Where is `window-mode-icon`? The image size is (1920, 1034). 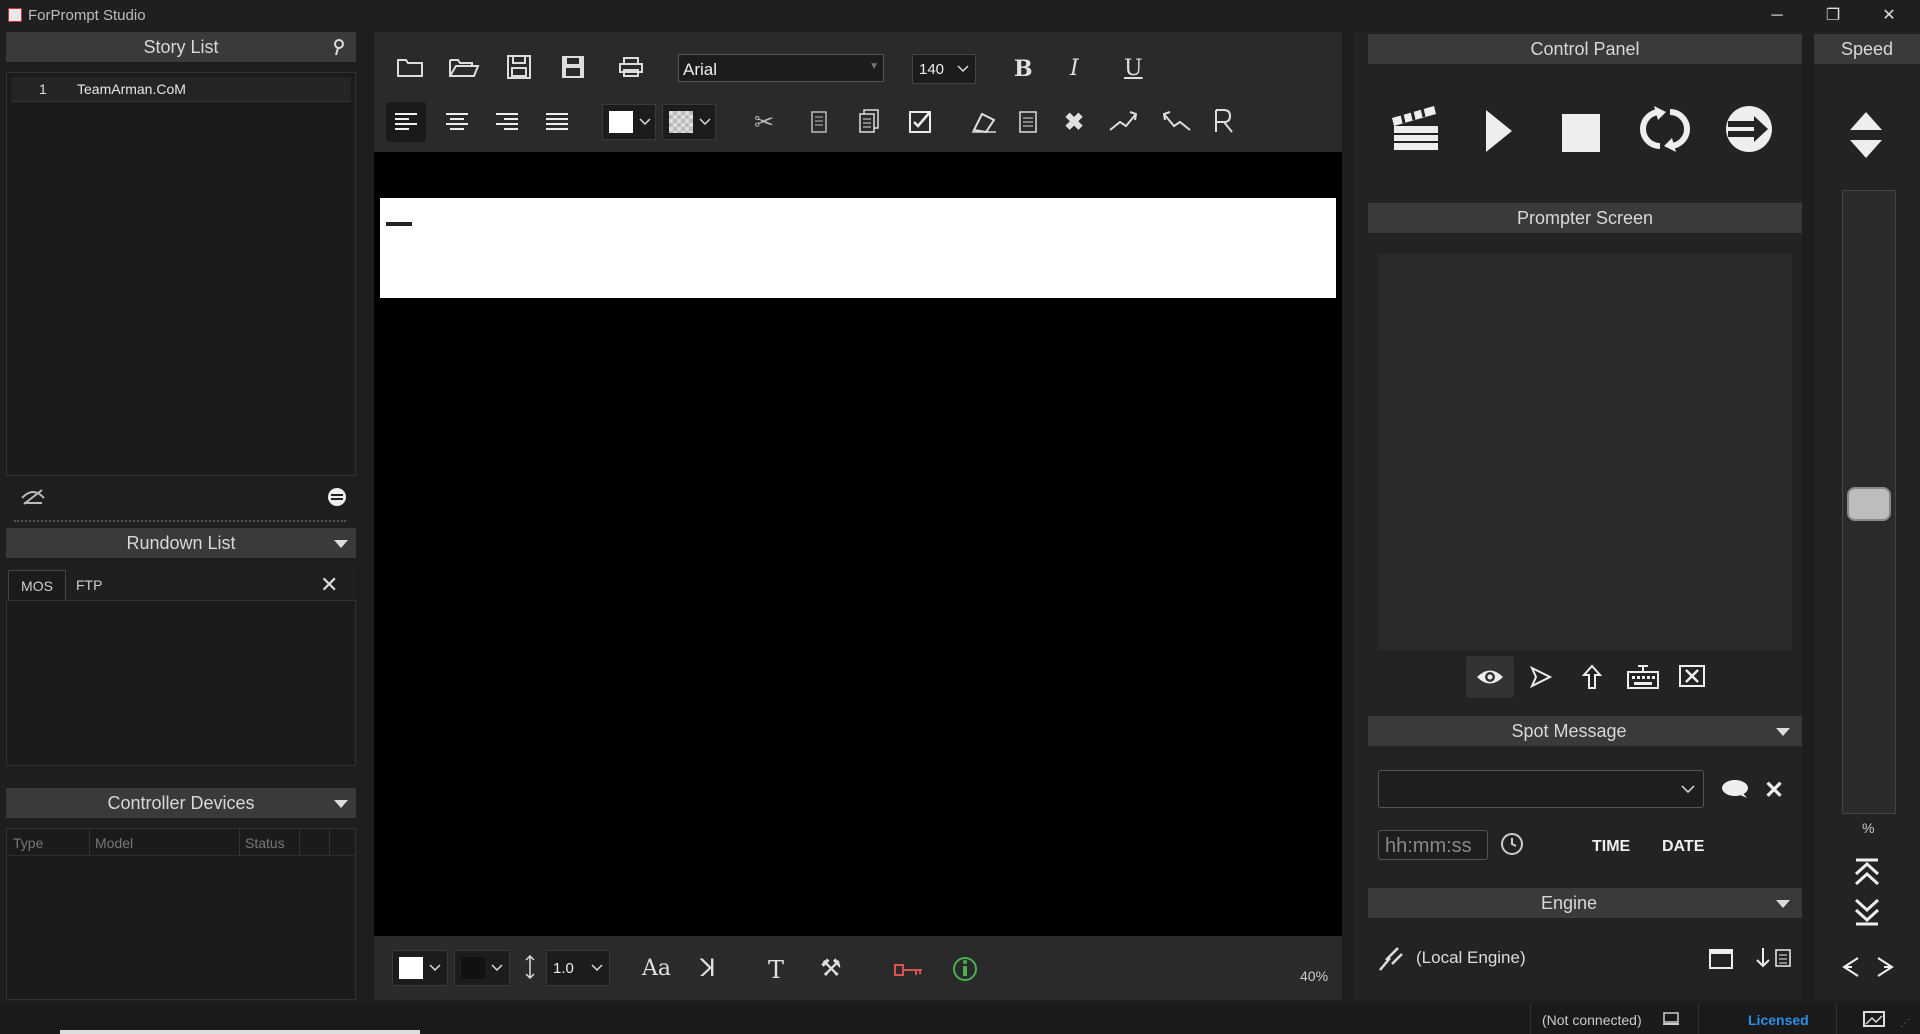 window-mode-icon is located at coordinates (1721, 959).